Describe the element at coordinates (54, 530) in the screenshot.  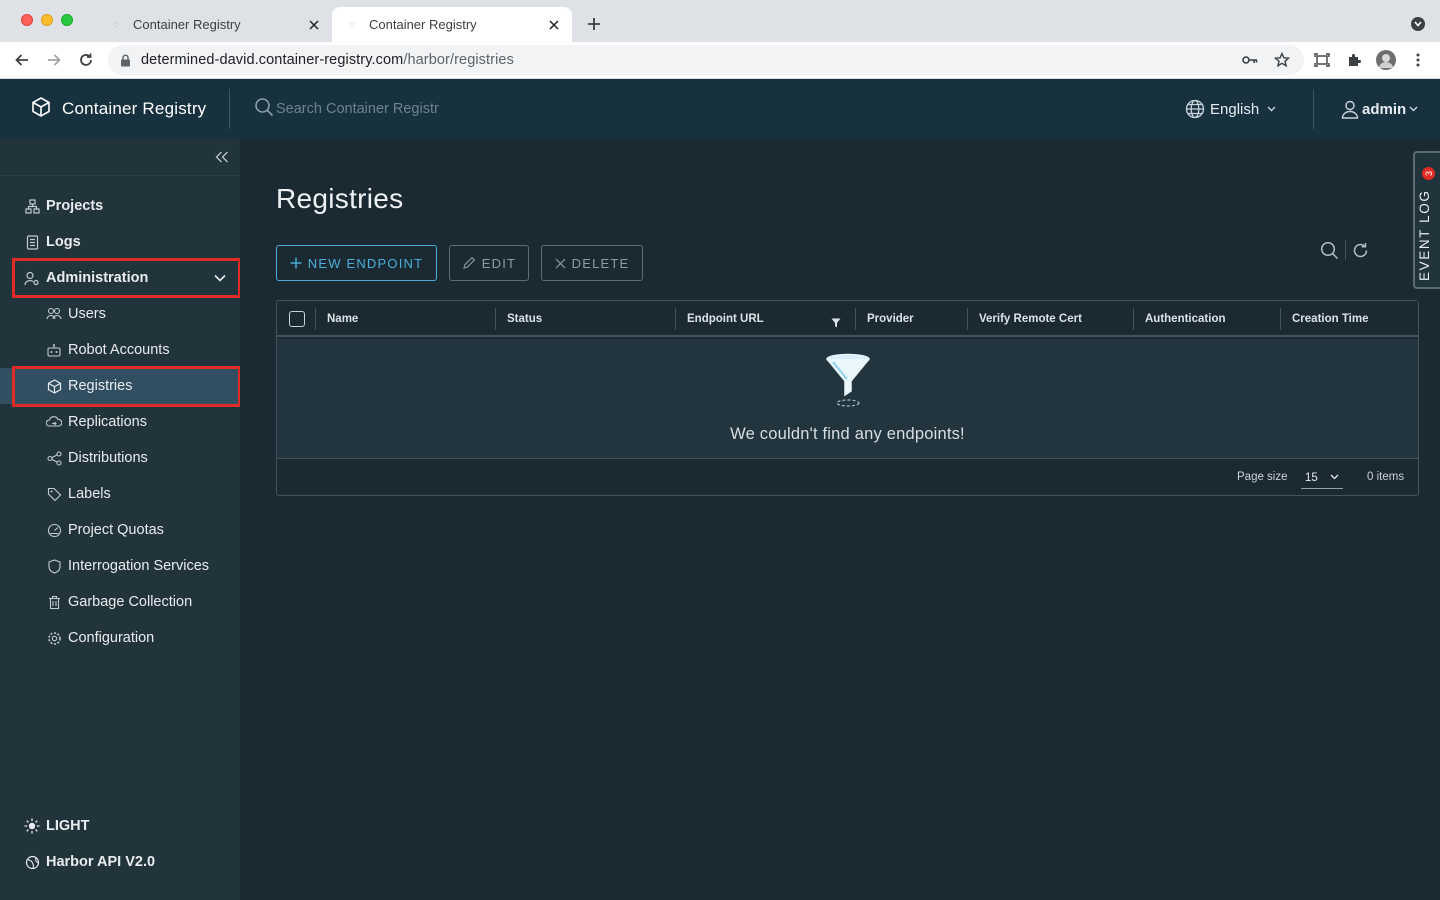
I see `quotas-icon` at that location.